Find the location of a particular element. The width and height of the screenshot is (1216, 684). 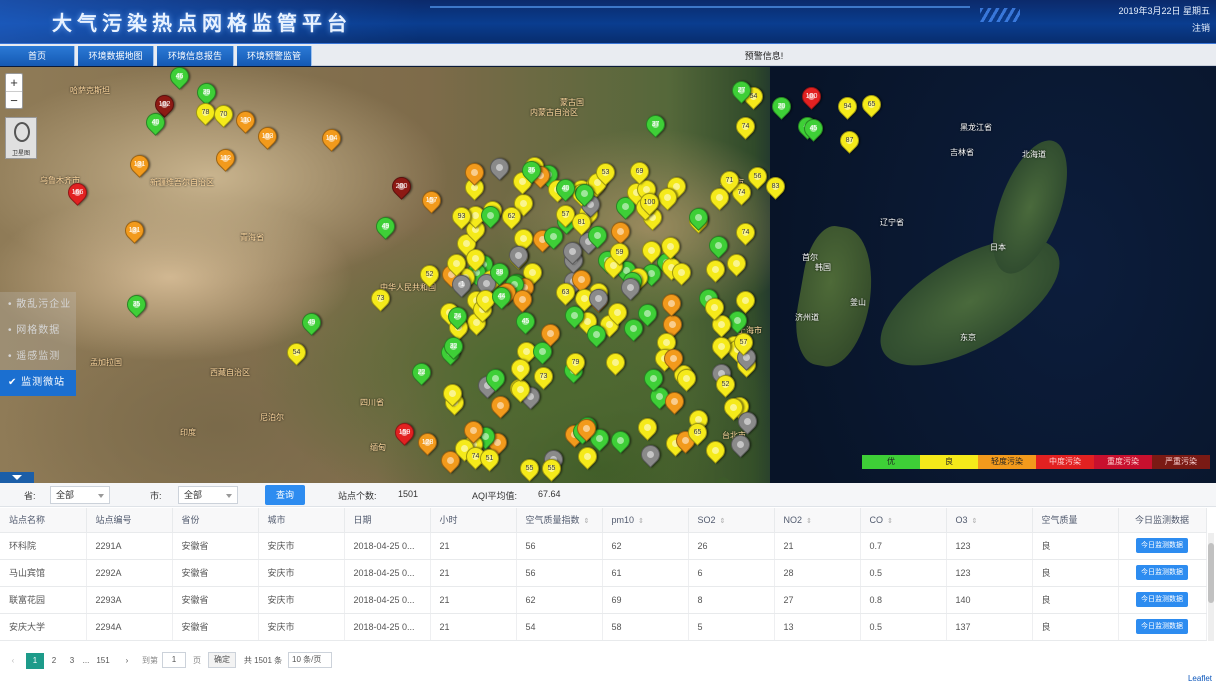

tab-env-data-map: 环境数据地图 is located at coordinates (116, 56).